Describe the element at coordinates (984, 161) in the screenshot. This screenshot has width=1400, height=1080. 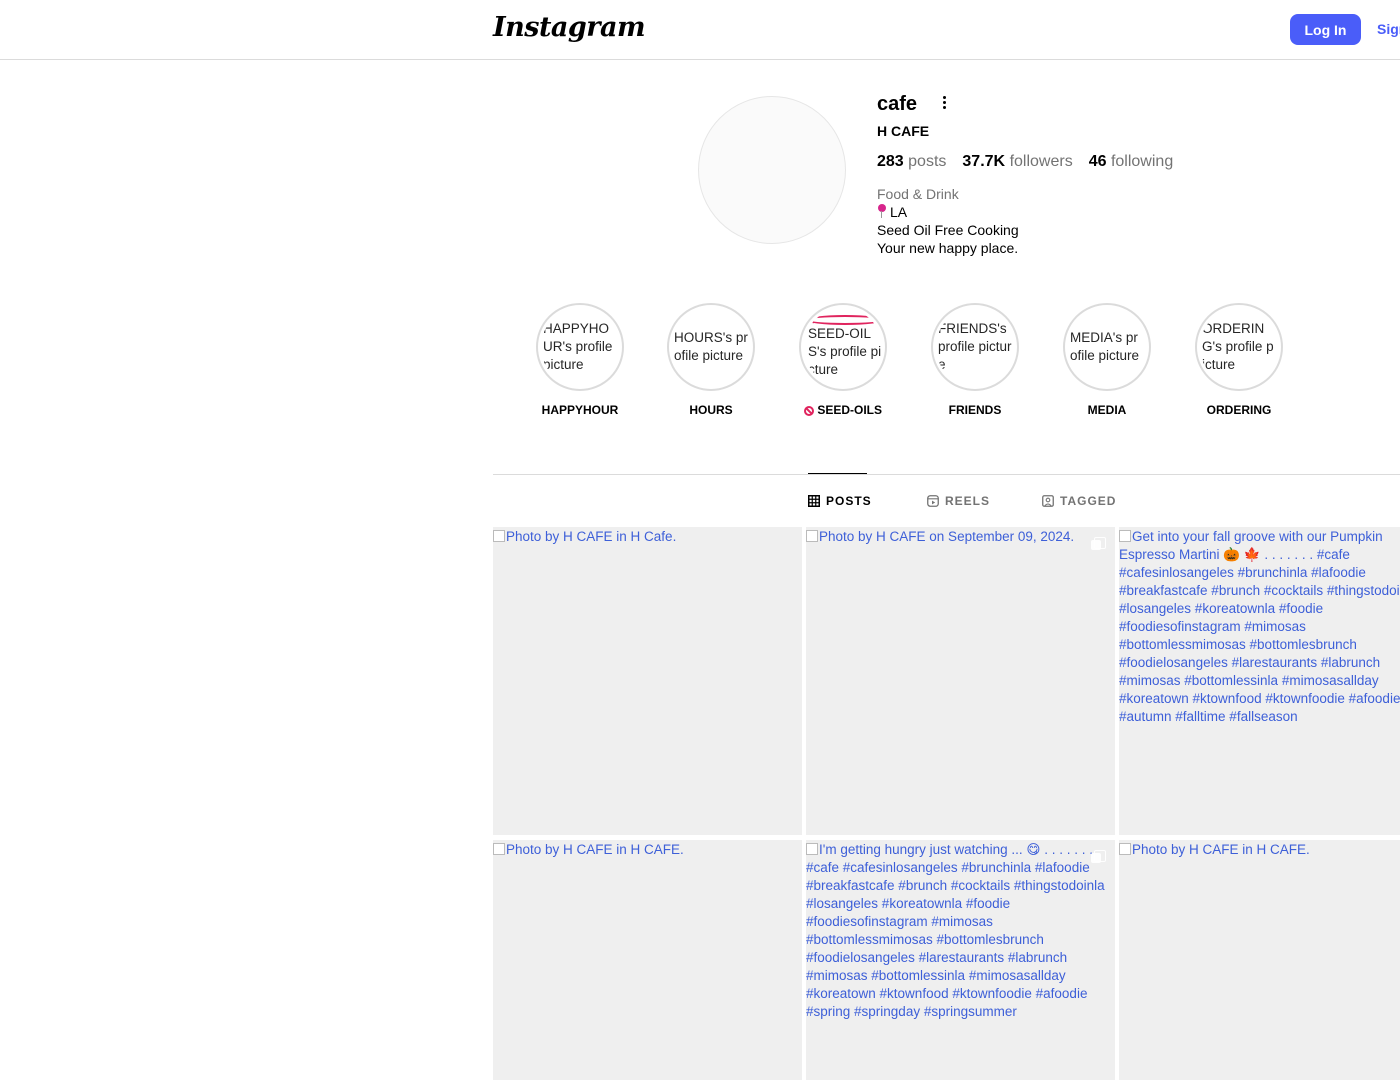
I see `followers-count: 37.7K` at that location.